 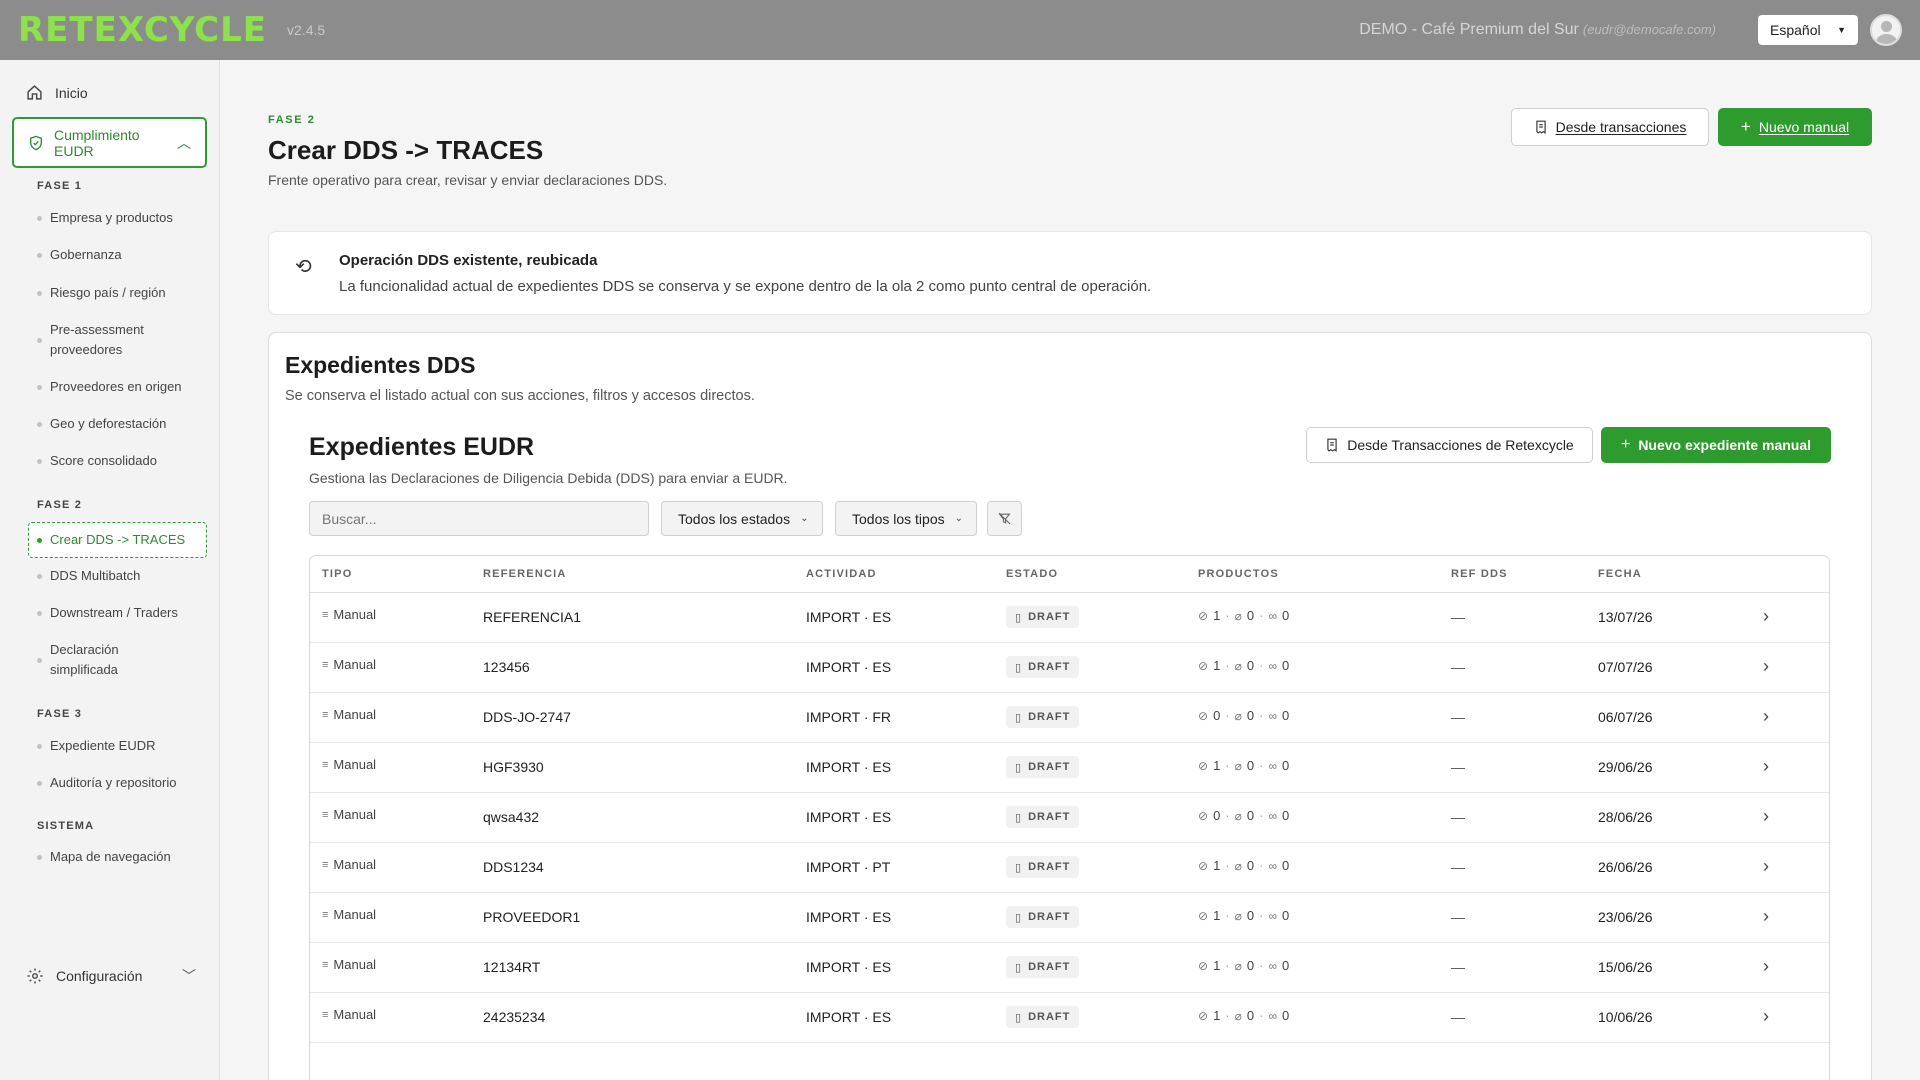 I want to click on sidebar-item-geo: Geo y deforestación, so click(x=101, y=424).